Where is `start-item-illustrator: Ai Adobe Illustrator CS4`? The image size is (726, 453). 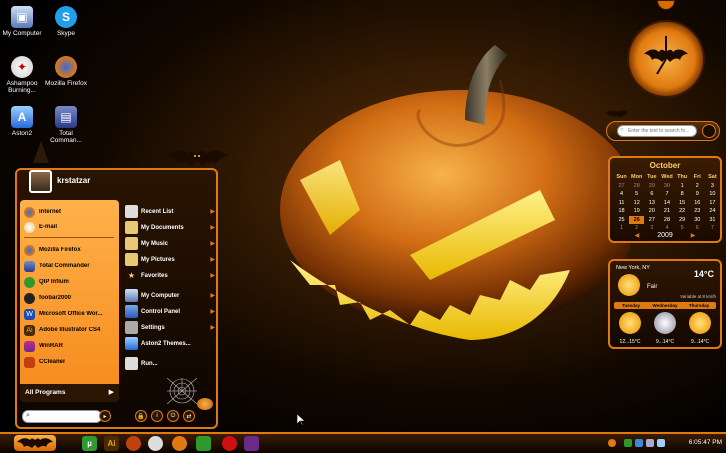 start-item-illustrator: Ai Adobe Illustrator CS4 is located at coordinates (71, 330).